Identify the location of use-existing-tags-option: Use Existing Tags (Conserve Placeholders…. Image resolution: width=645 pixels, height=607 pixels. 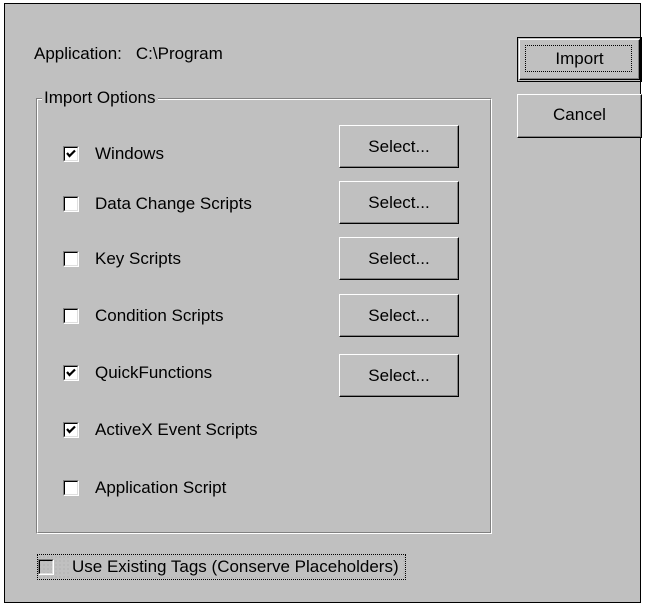
(221, 567).